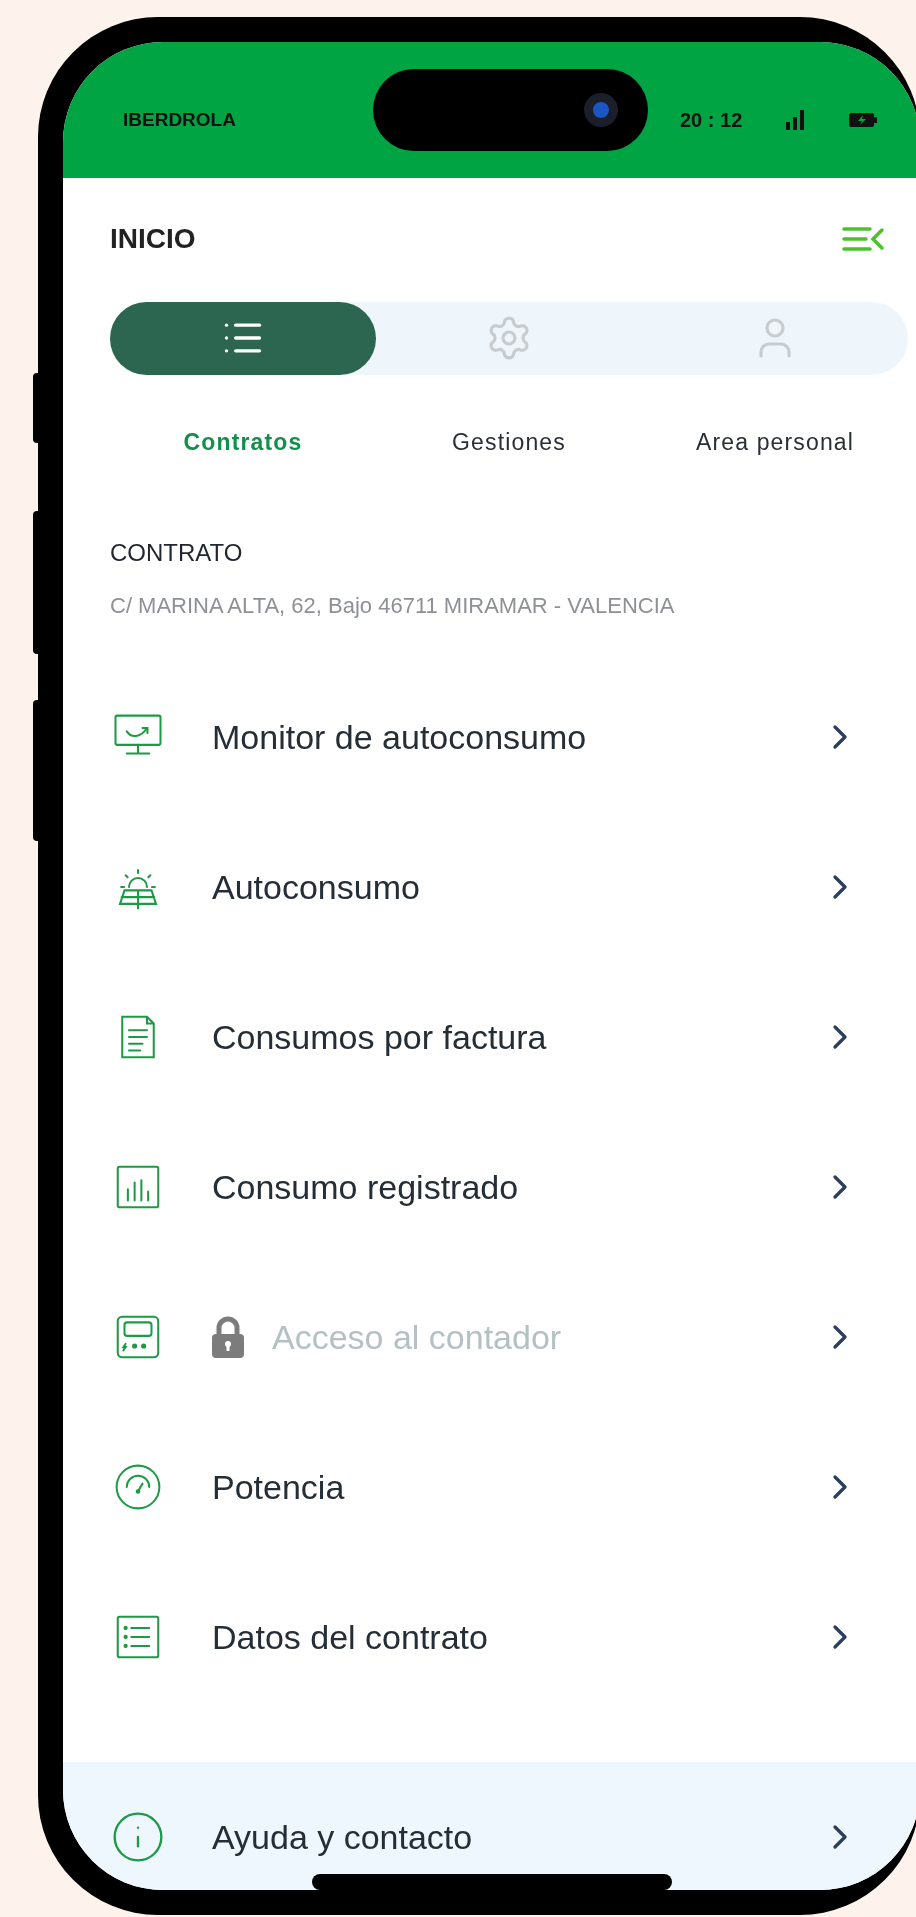 The width and height of the screenshot is (916, 1917). I want to click on menu-item-label: Potencia, so click(278, 1487).